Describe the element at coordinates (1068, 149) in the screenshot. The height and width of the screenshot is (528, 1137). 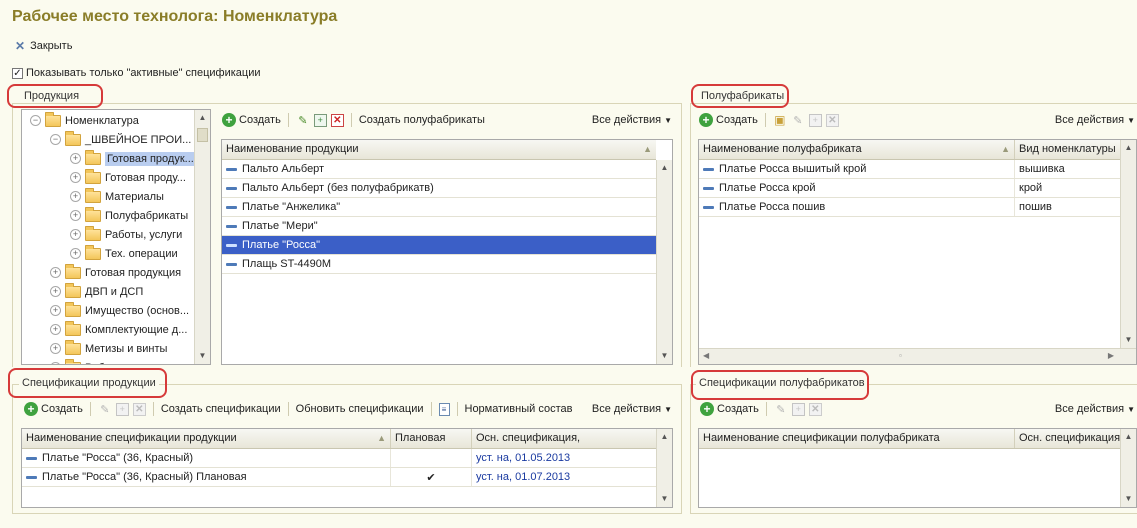
I see `column-nomenclature-type: Вид номенклатуры` at that location.